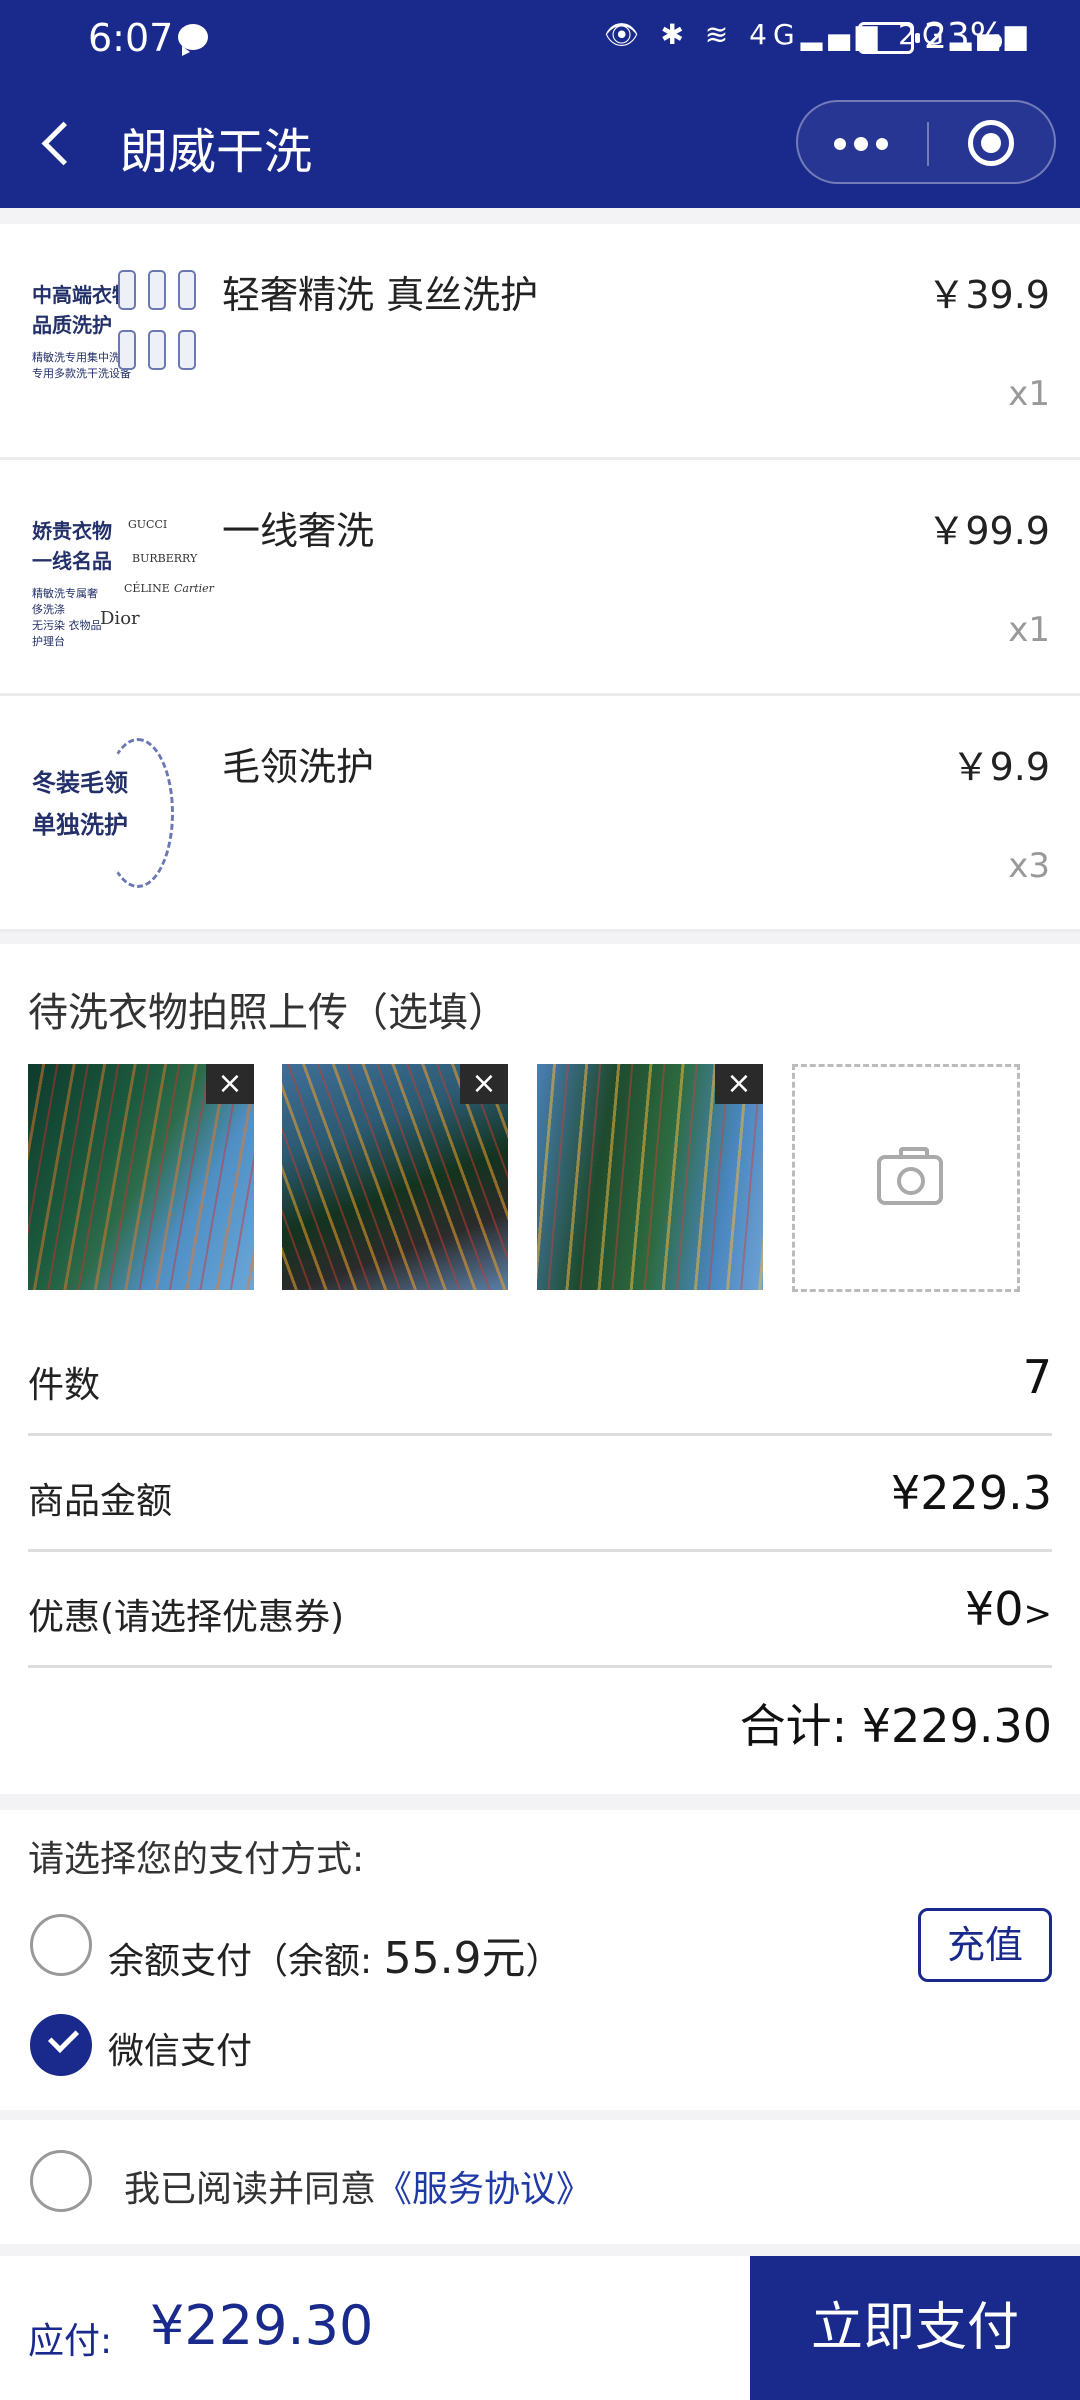 Image resolution: width=1080 pixels, height=2400 pixels. Describe the element at coordinates (889, 38) in the screenshot. I see `battery-icon` at that location.